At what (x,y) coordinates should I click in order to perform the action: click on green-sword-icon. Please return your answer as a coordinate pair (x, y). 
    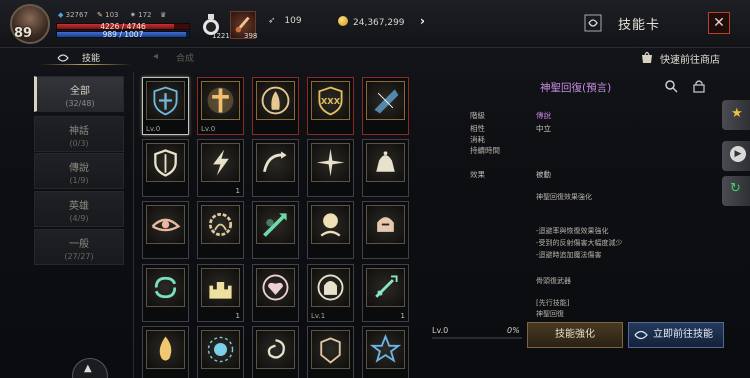
    Looking at the image, I should click on (385, 287).